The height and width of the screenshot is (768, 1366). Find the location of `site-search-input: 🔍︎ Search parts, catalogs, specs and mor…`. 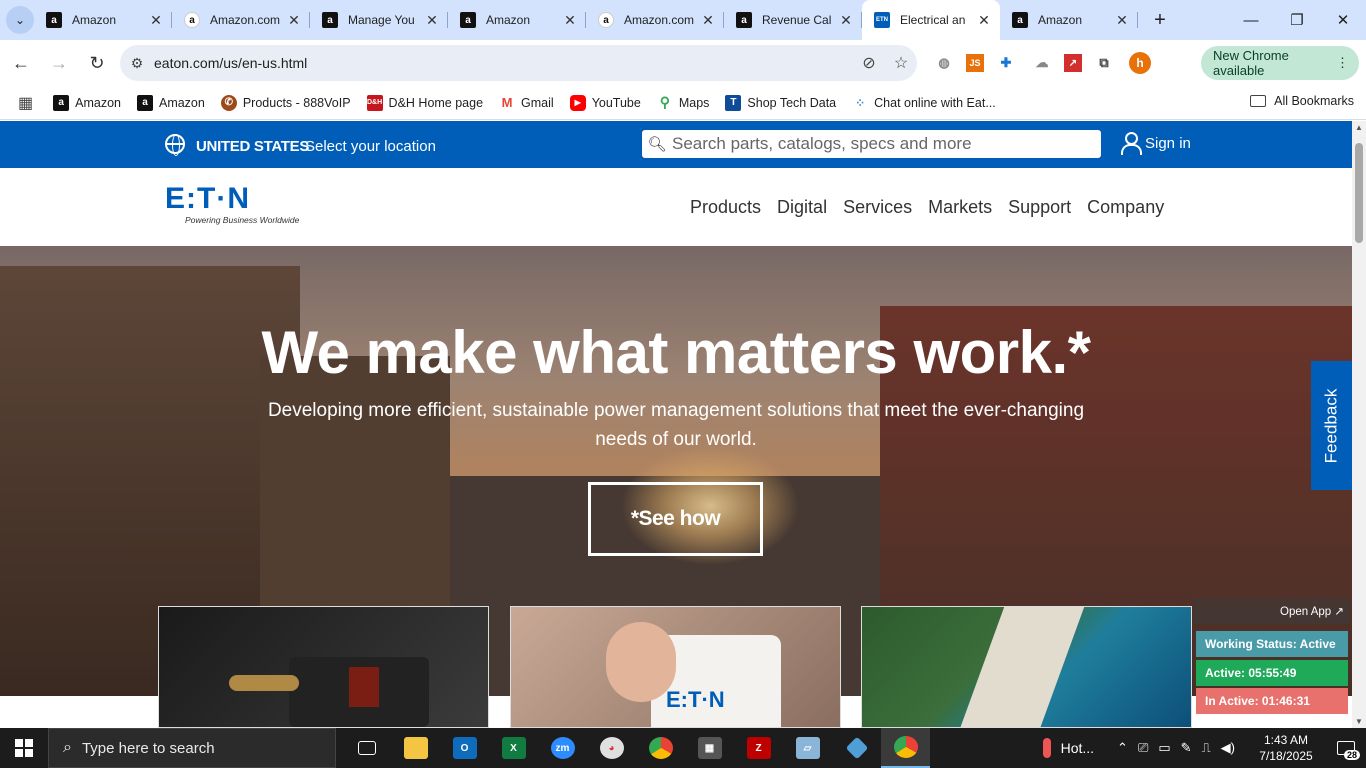

site-search-input: 🔍︎ Search parts, catalogs, specs and mor… is located at coordinates (871, 144).